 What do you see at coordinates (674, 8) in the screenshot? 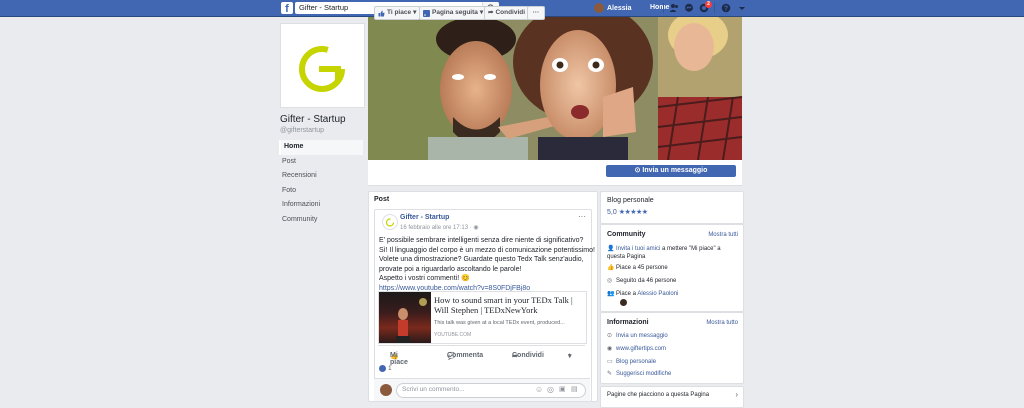
I see `friends-icon` at bounding box center [674, 8].